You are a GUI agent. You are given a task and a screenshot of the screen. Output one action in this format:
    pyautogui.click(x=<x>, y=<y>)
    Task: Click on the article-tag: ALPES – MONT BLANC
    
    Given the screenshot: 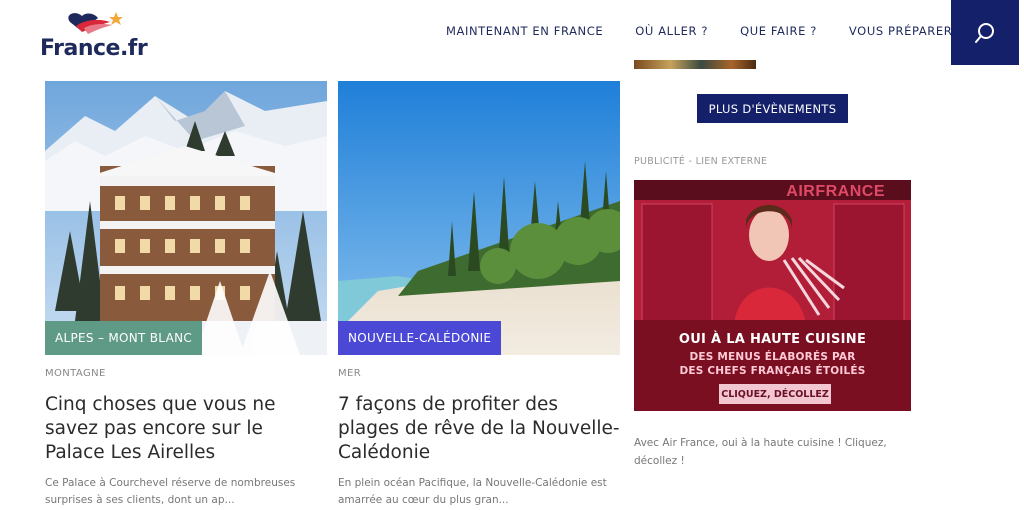 What is the action you would take?
    pyautogui.click(x=124, y=338)
    